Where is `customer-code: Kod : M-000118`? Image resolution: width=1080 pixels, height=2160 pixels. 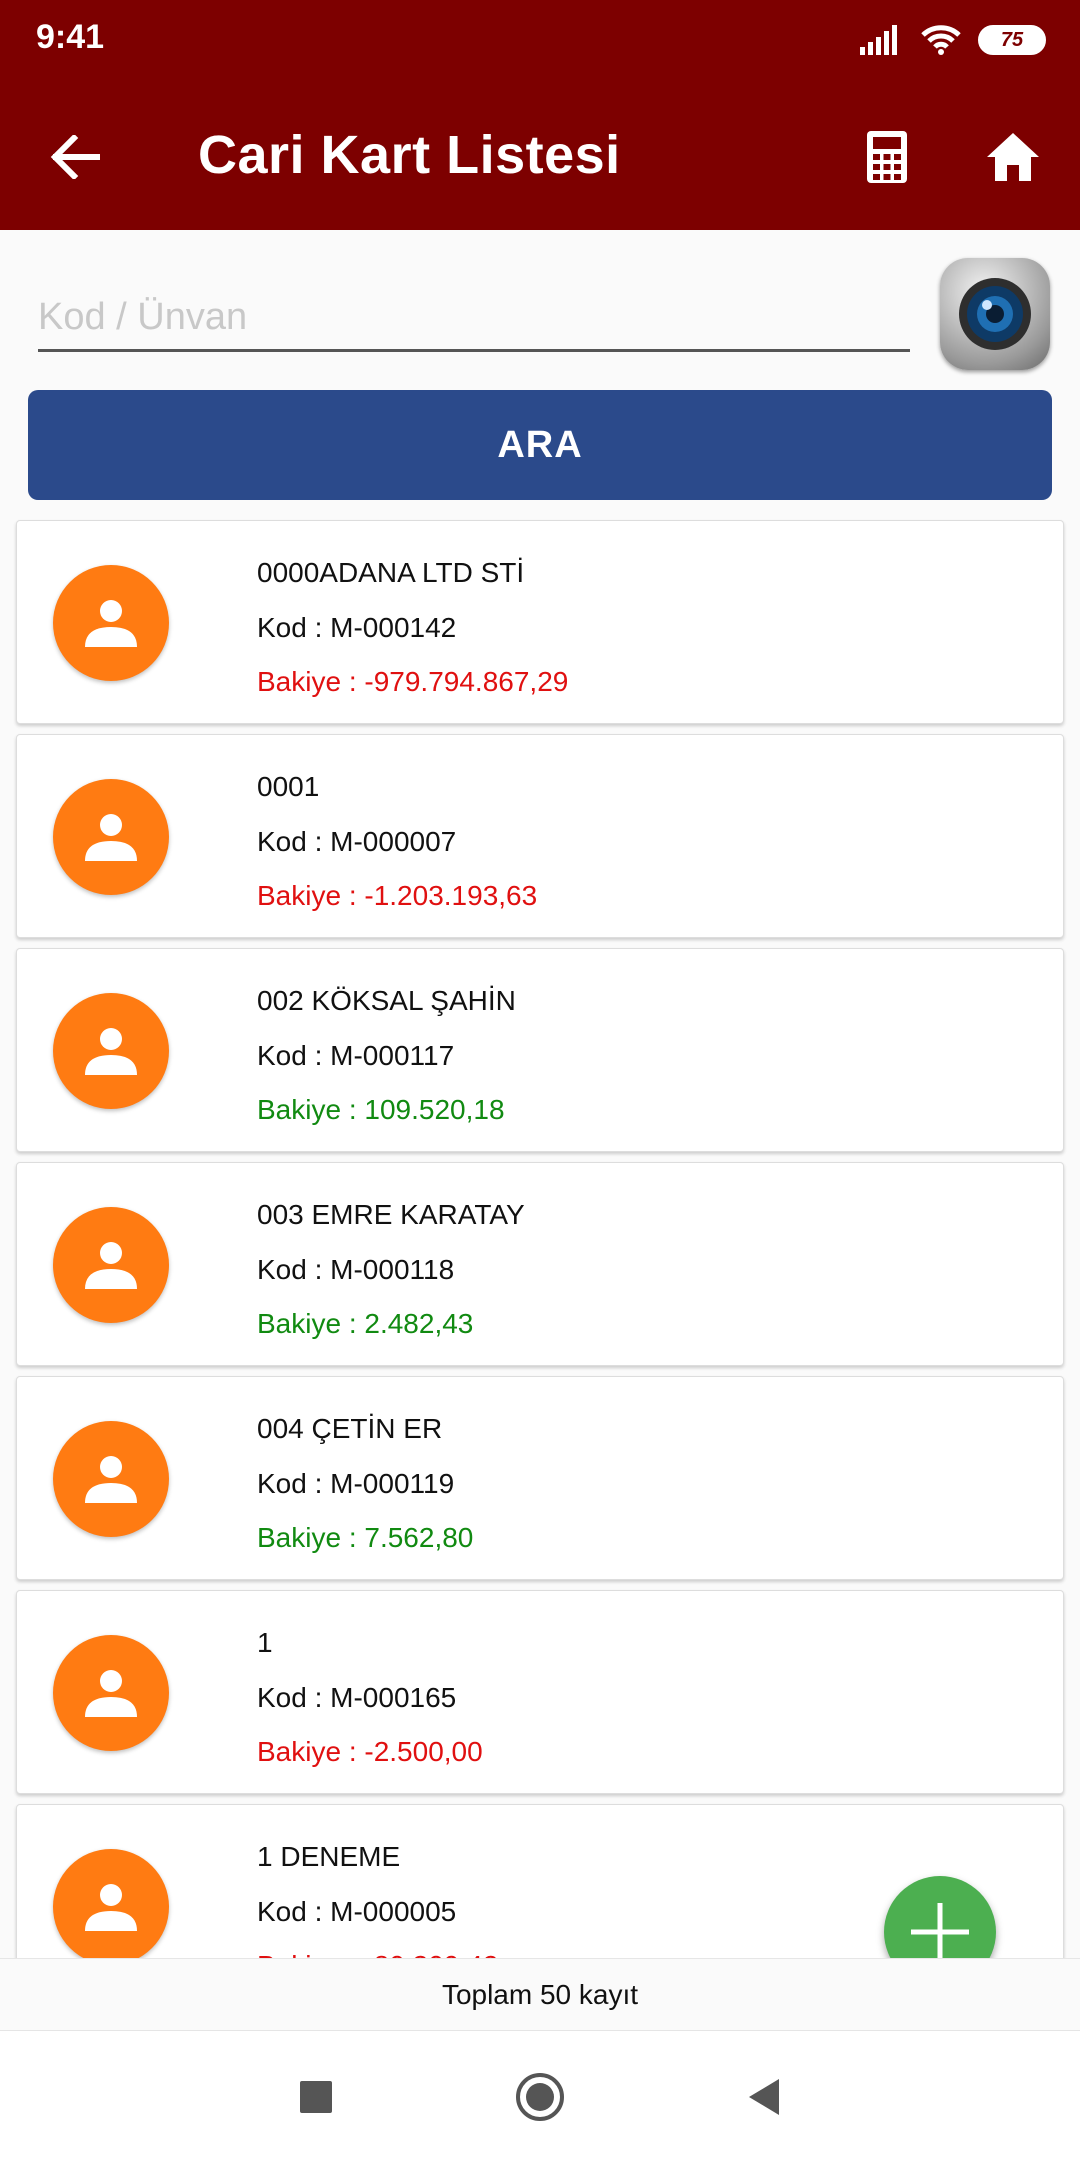
customer-code: Kod : M-000118 is located at coordinates (356, 1269).